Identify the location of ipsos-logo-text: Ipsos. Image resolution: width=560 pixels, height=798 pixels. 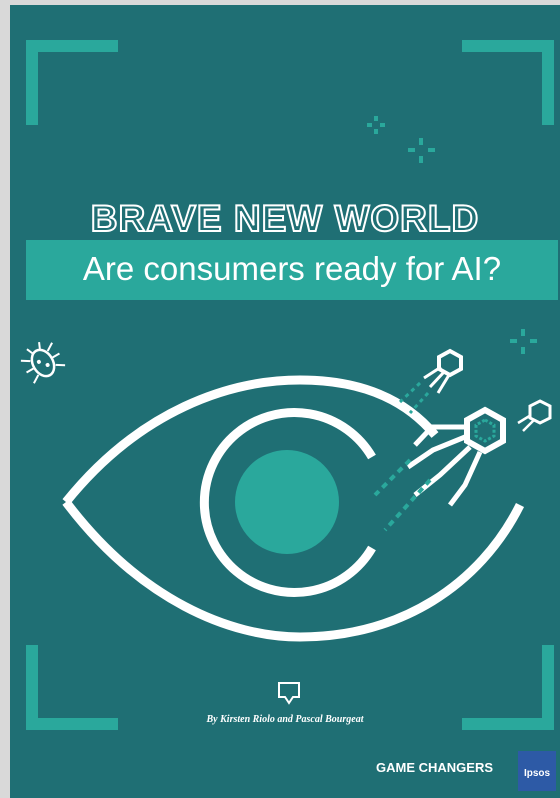
(537, 773).